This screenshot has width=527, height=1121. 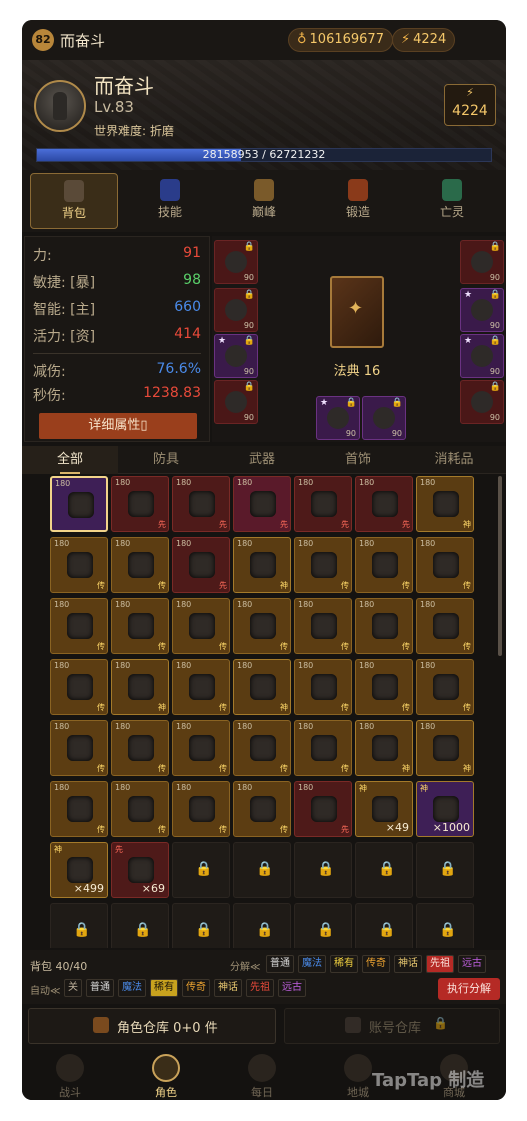 I want to click on energy-counter: ⚡ 4224, so click(x=424, y=40).